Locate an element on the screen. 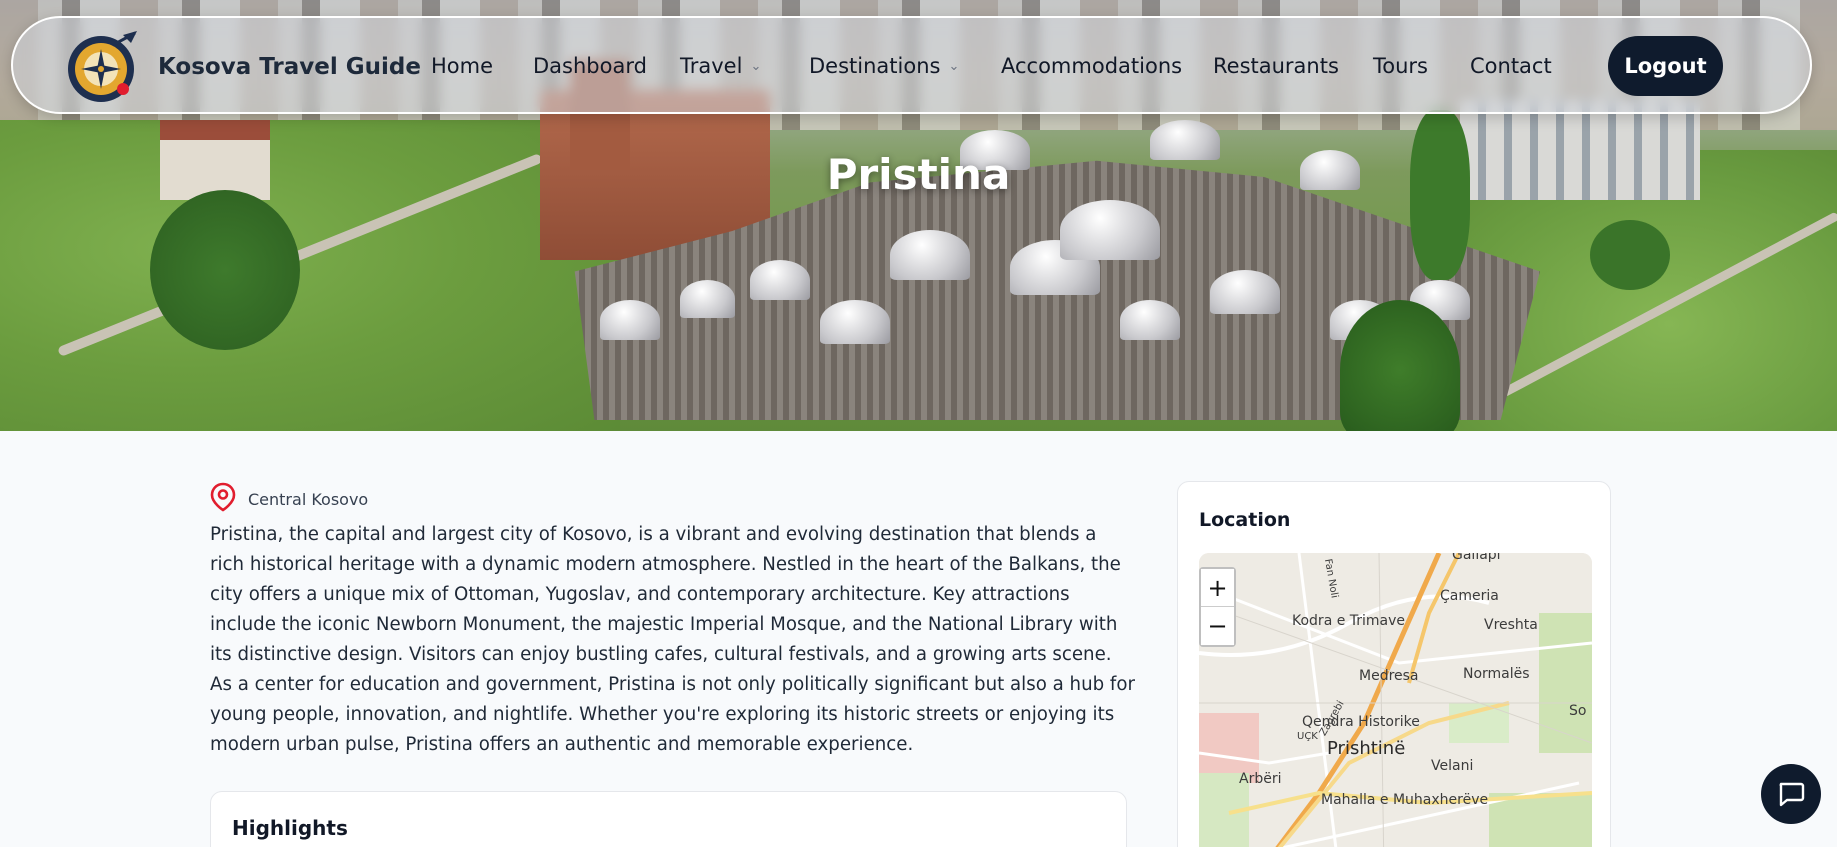  nav-restaurants: Restaurants is located at coordinates (1276, 66).